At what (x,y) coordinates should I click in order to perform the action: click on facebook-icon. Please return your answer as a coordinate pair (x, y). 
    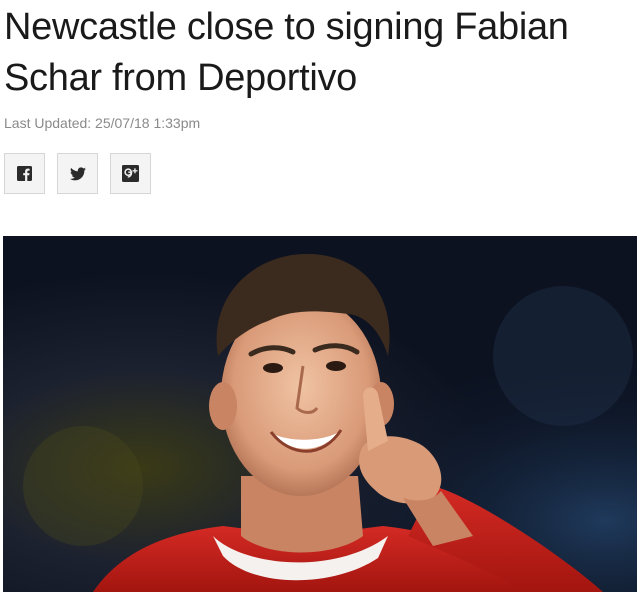
    Looking at the image, I should click on (24, 173).